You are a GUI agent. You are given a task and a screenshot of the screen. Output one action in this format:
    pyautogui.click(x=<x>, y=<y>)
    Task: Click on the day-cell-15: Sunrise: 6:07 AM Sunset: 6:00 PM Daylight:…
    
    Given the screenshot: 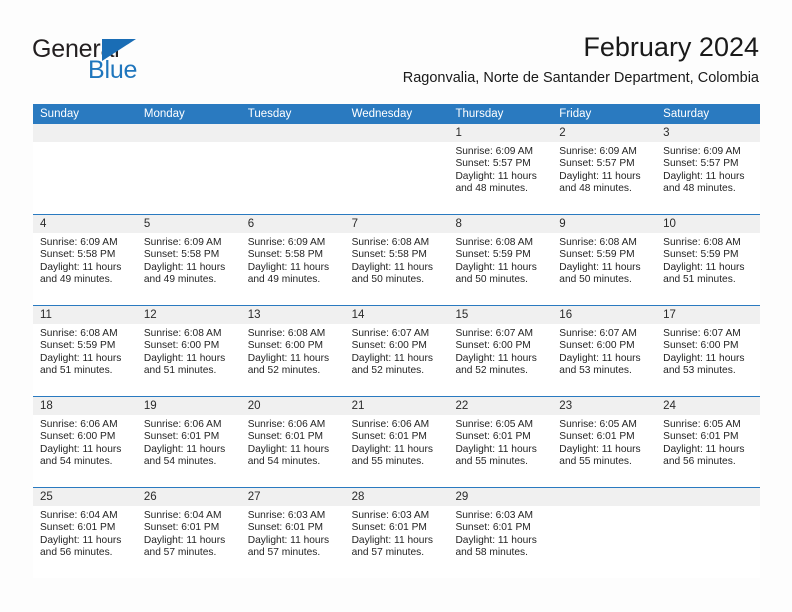 What is the action you would take?
    pyautogui.click(x=500, y=360)
    